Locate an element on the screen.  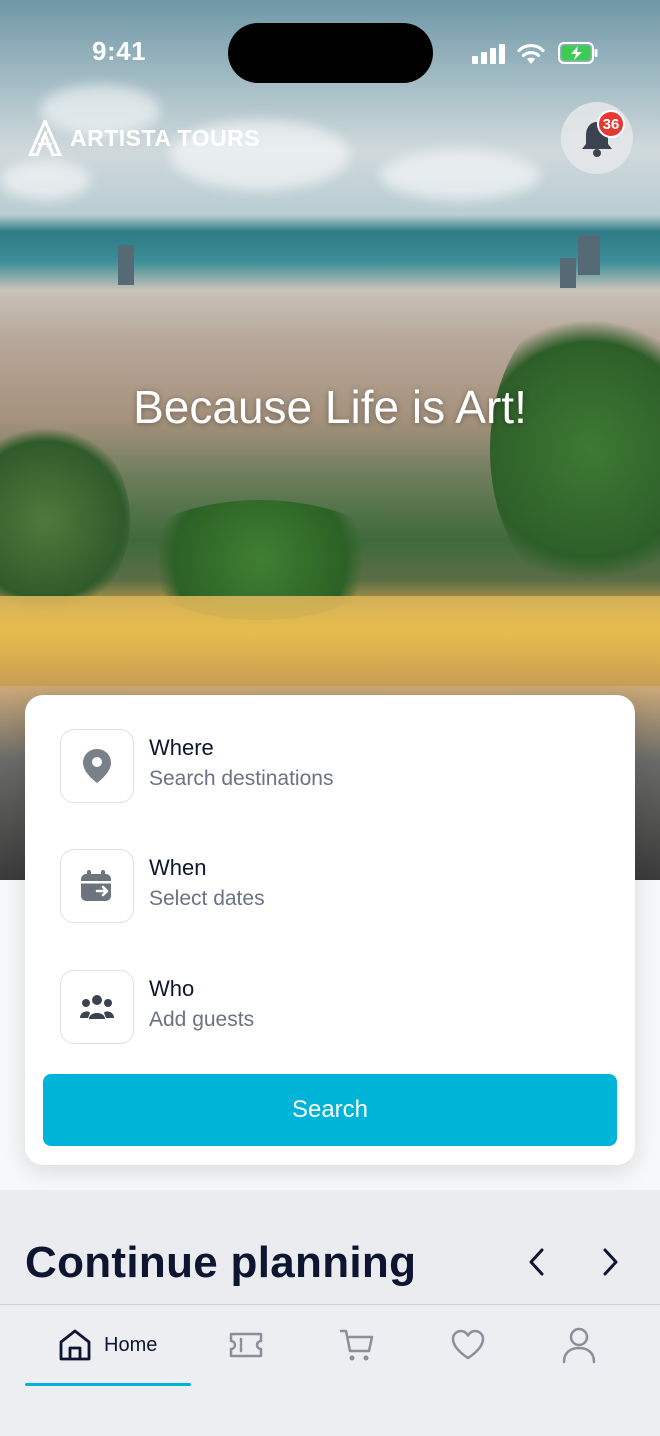
when-placeholder: Select dates is located at coordinates (207, 898).